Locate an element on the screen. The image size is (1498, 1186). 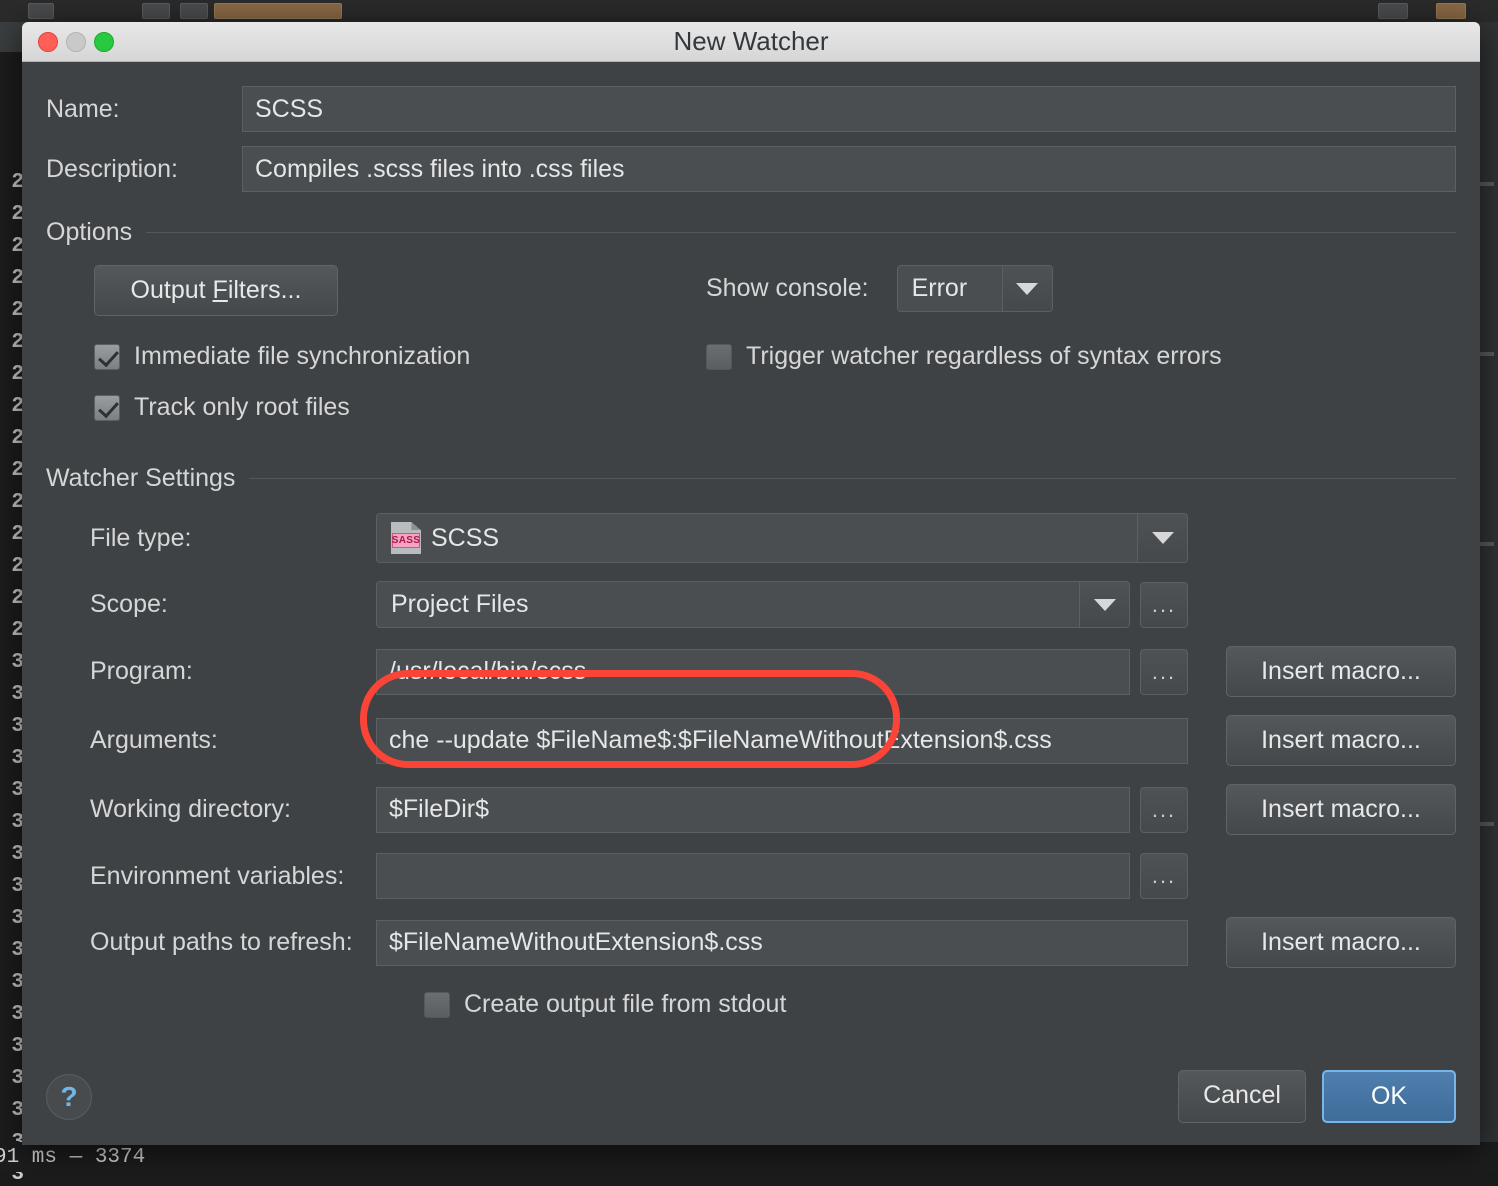
cancel-button: Cancel is located at coordinates (1242, 1096).